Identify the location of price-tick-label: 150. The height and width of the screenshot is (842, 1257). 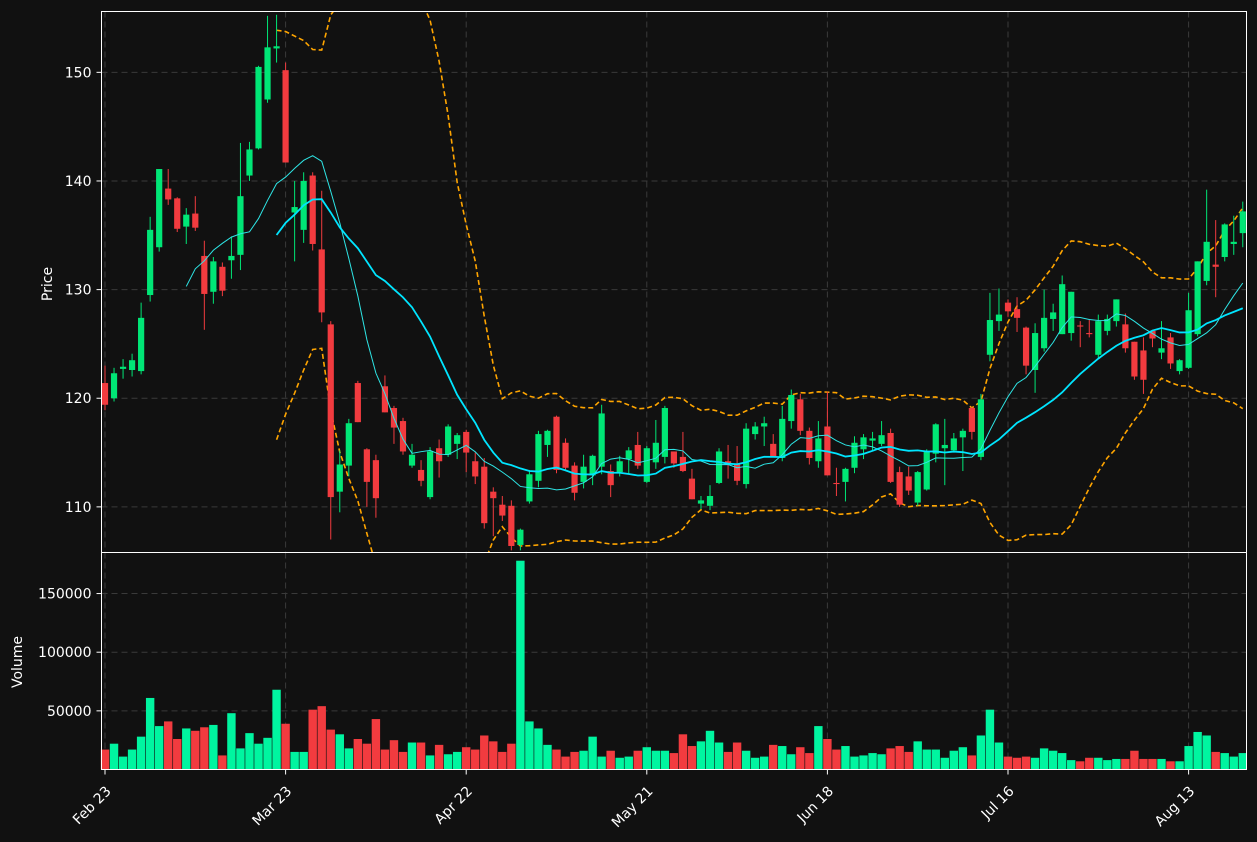
(78, 73).